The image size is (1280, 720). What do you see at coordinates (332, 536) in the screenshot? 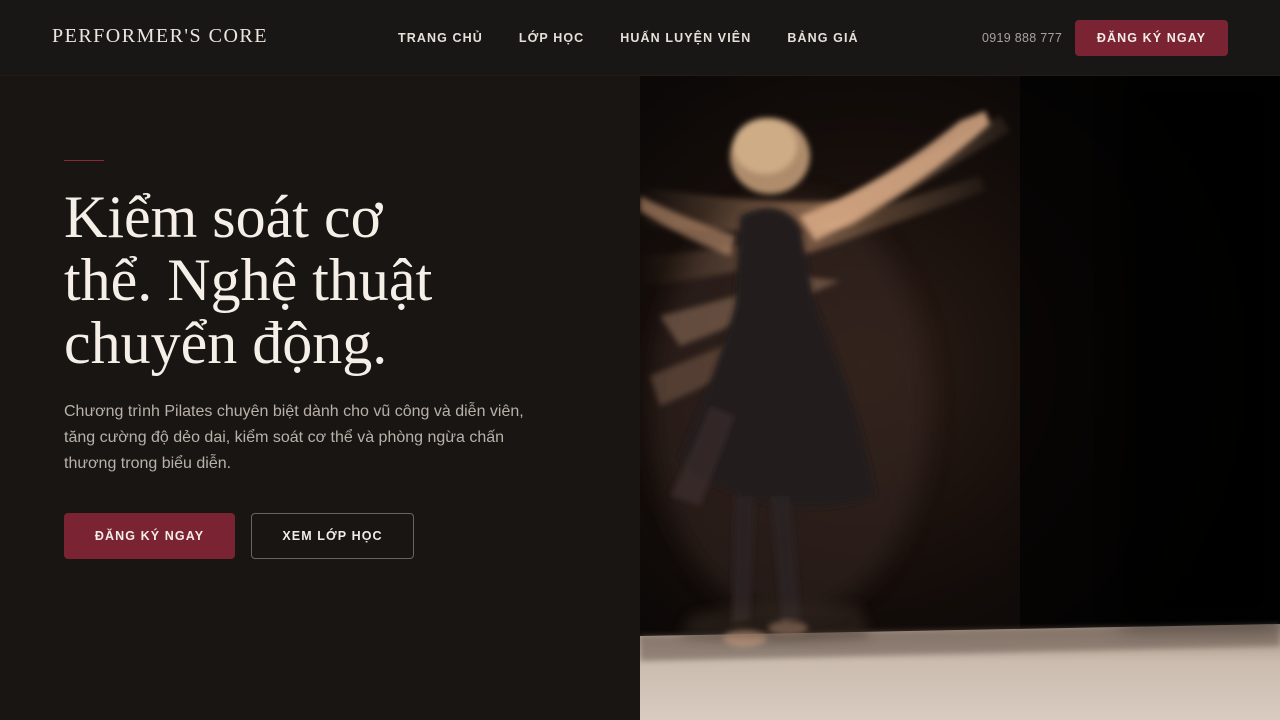
I see `view-classes-button: XEM LỚP HỌC` at bounding box center [332, 536].